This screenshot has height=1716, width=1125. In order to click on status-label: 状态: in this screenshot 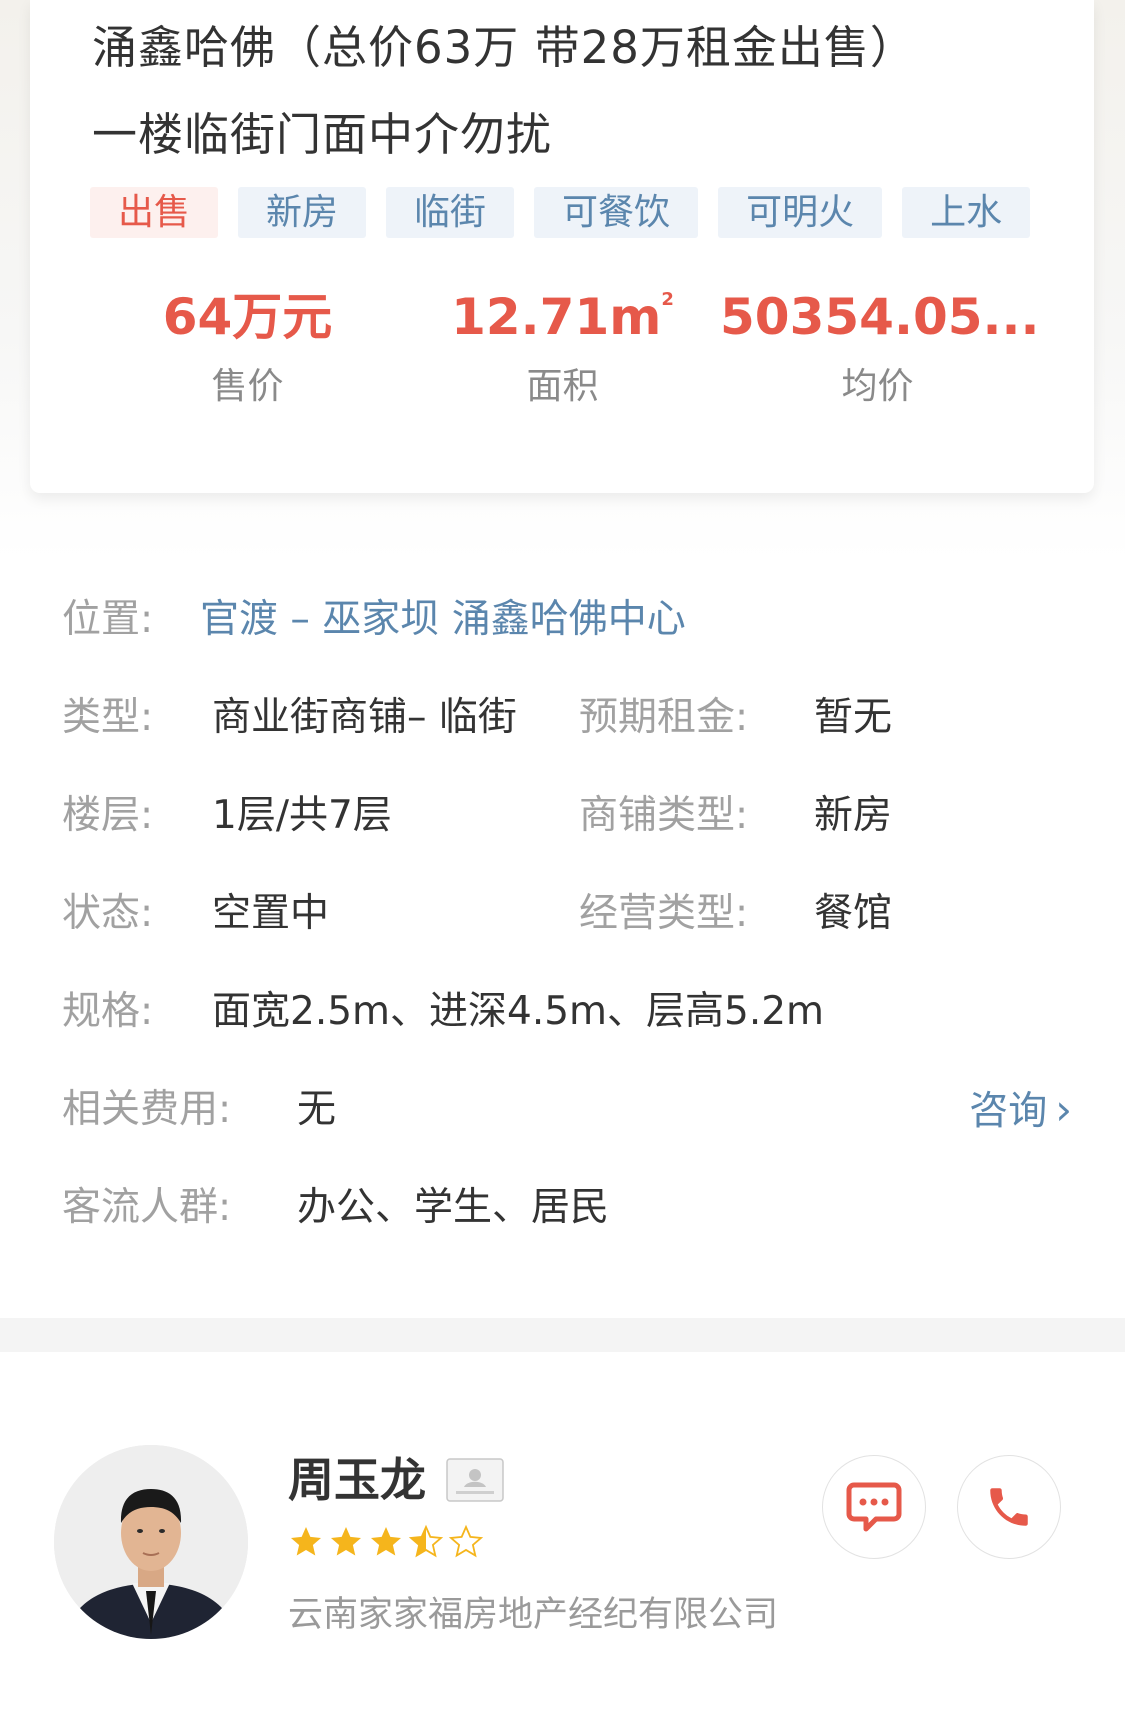, I will do `click(108, 913)`.